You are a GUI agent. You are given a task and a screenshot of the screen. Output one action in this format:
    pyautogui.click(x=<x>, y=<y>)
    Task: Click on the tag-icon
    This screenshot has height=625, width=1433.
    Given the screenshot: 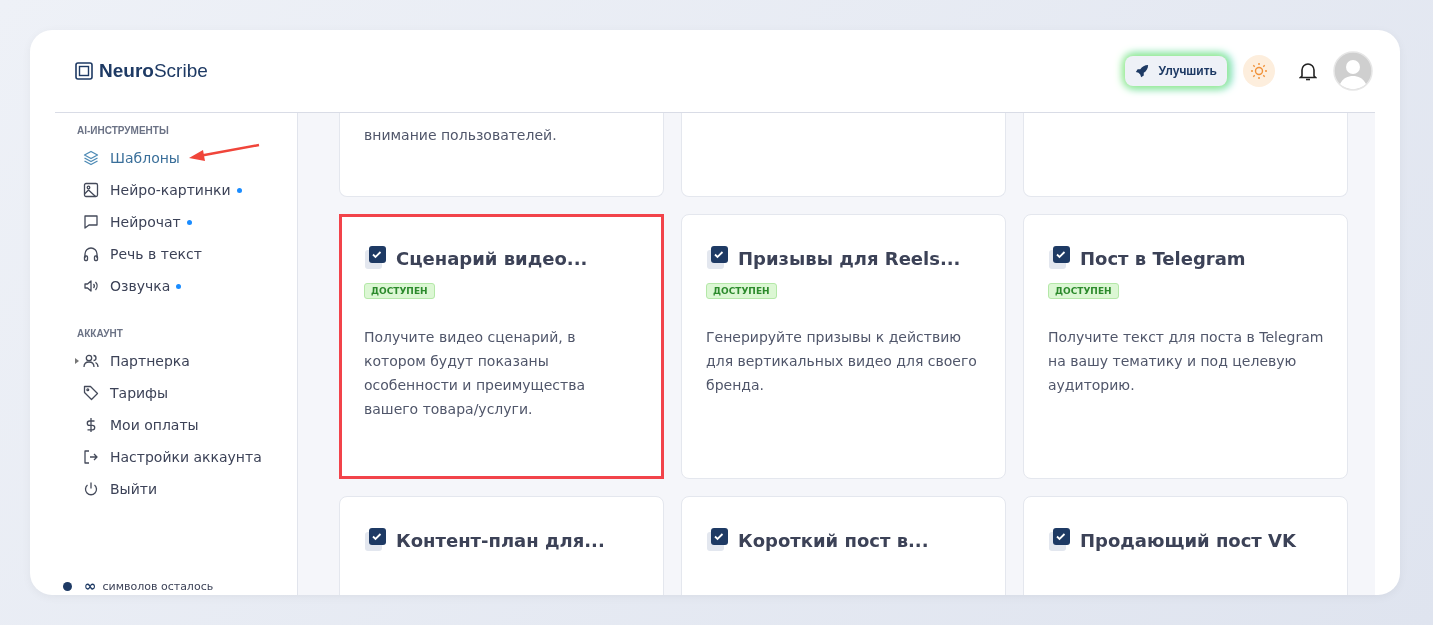 What is the action you would take?
    pyautogui.click(x=91, y=393)
    